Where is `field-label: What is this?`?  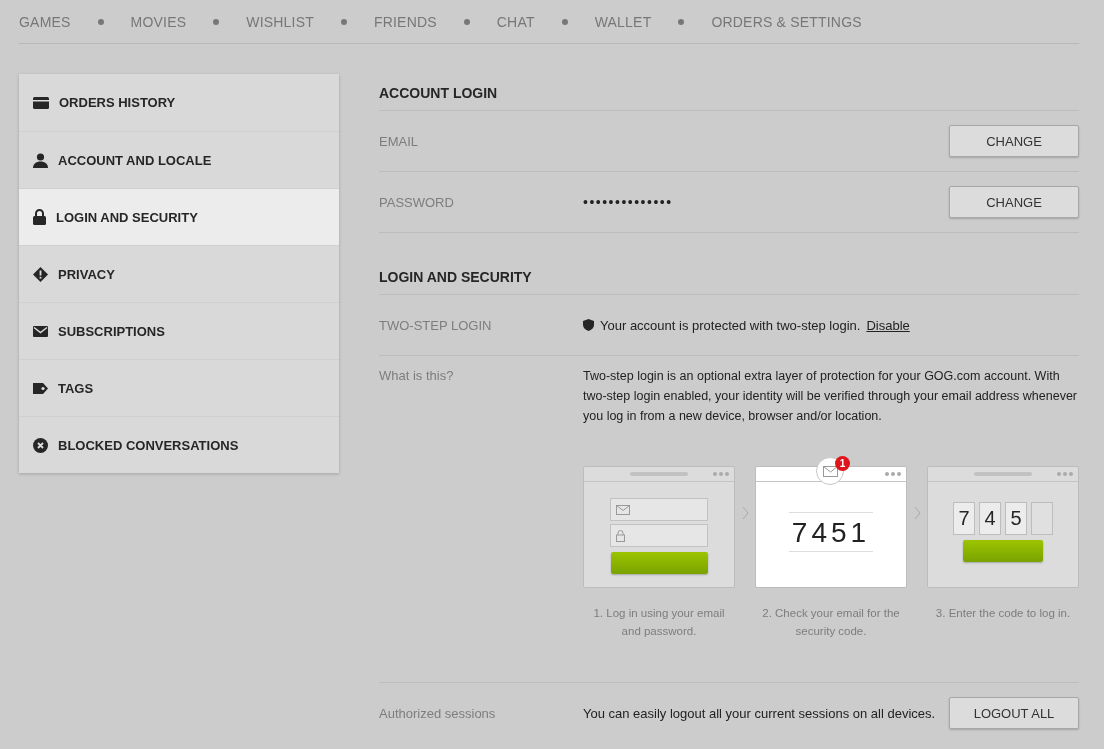
field-label: What is this? is located at coordinates (417, 375).